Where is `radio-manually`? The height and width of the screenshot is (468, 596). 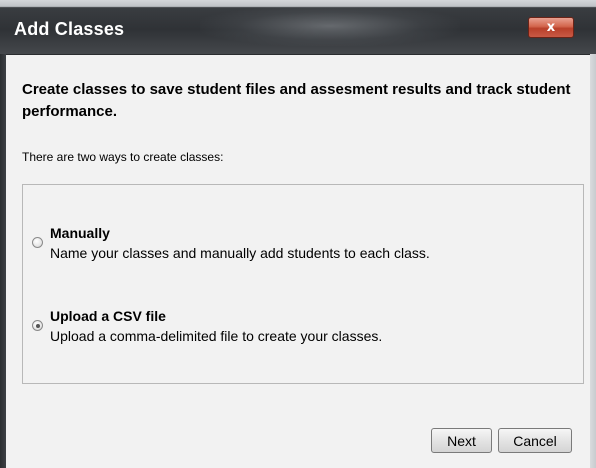
radio-manually is located at coordinates (37, 242).